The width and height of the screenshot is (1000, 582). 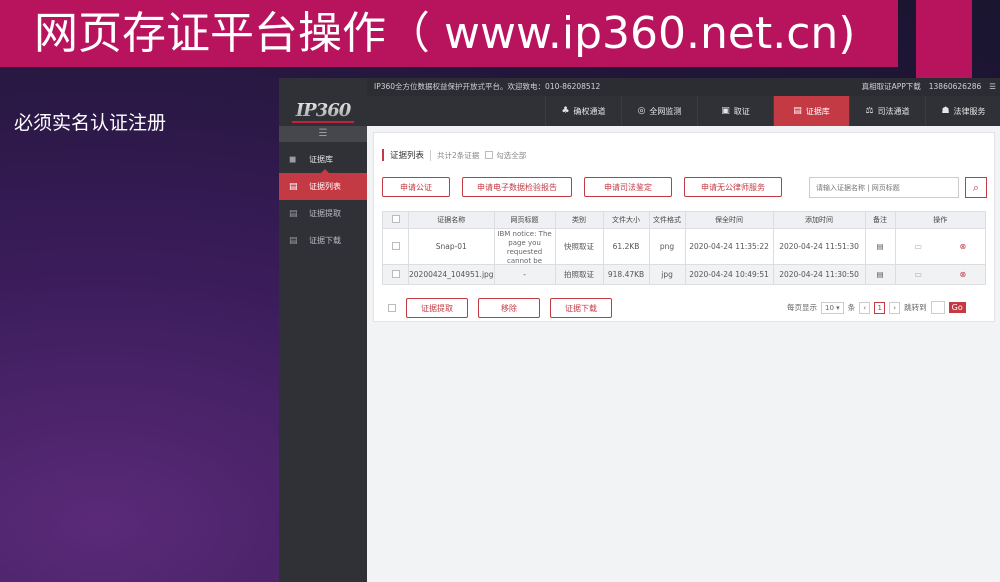 What do you see at coordinates (819, 220) in the screenshot?
I see `column-header: 添加时间` at bounding box center [819, 220].